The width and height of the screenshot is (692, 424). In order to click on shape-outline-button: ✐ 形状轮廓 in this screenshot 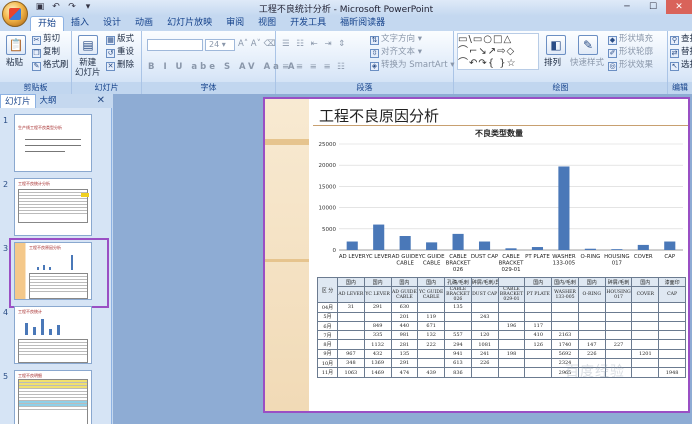, I will do `click(630, 52)`.